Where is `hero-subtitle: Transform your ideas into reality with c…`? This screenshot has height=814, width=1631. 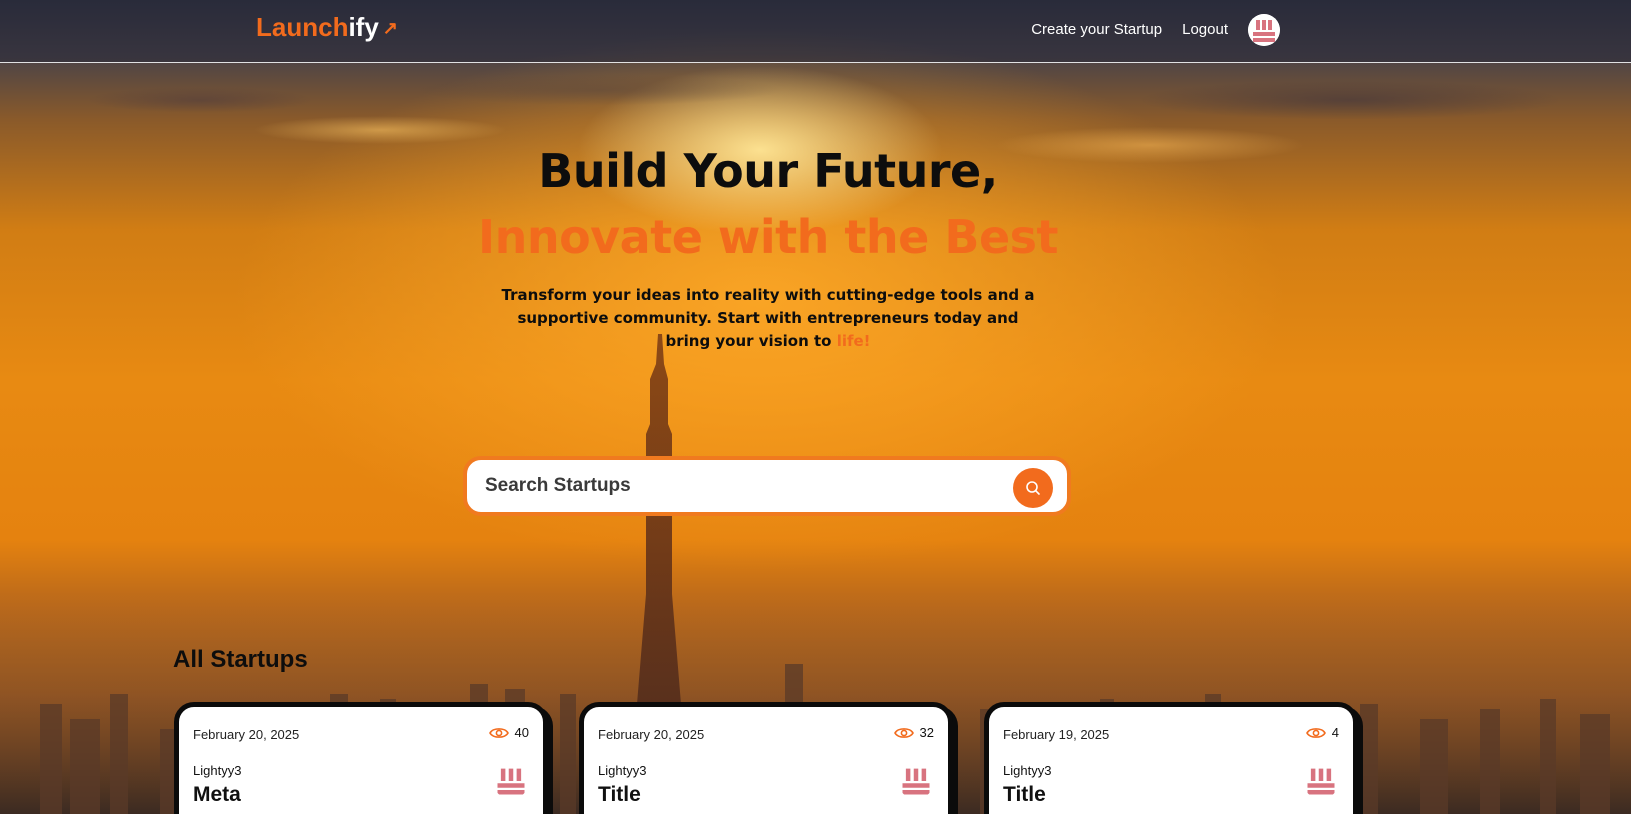
hero-subtitle: Transform your ideas into reality with c… is located at coordinates (768, 318).